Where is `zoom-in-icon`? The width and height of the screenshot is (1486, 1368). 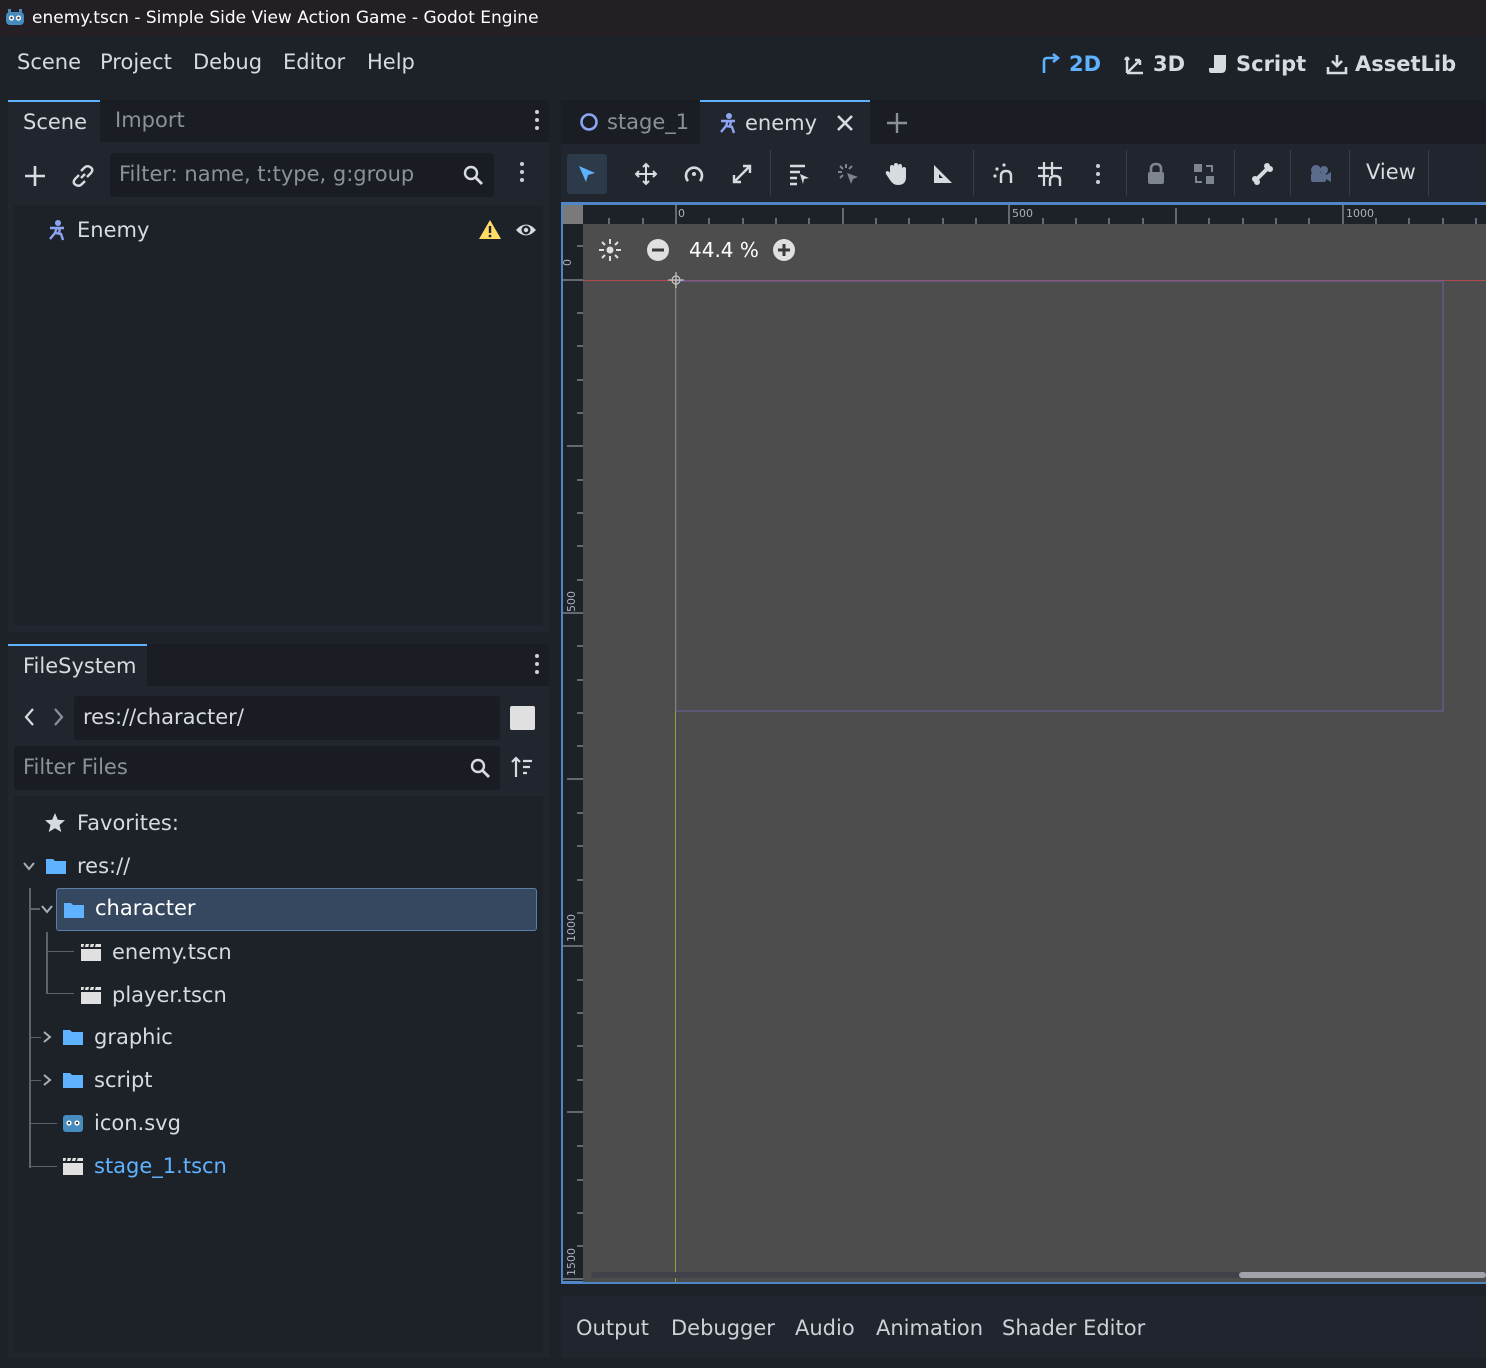
zoom-in-icon is located at coordinates (784, 250).